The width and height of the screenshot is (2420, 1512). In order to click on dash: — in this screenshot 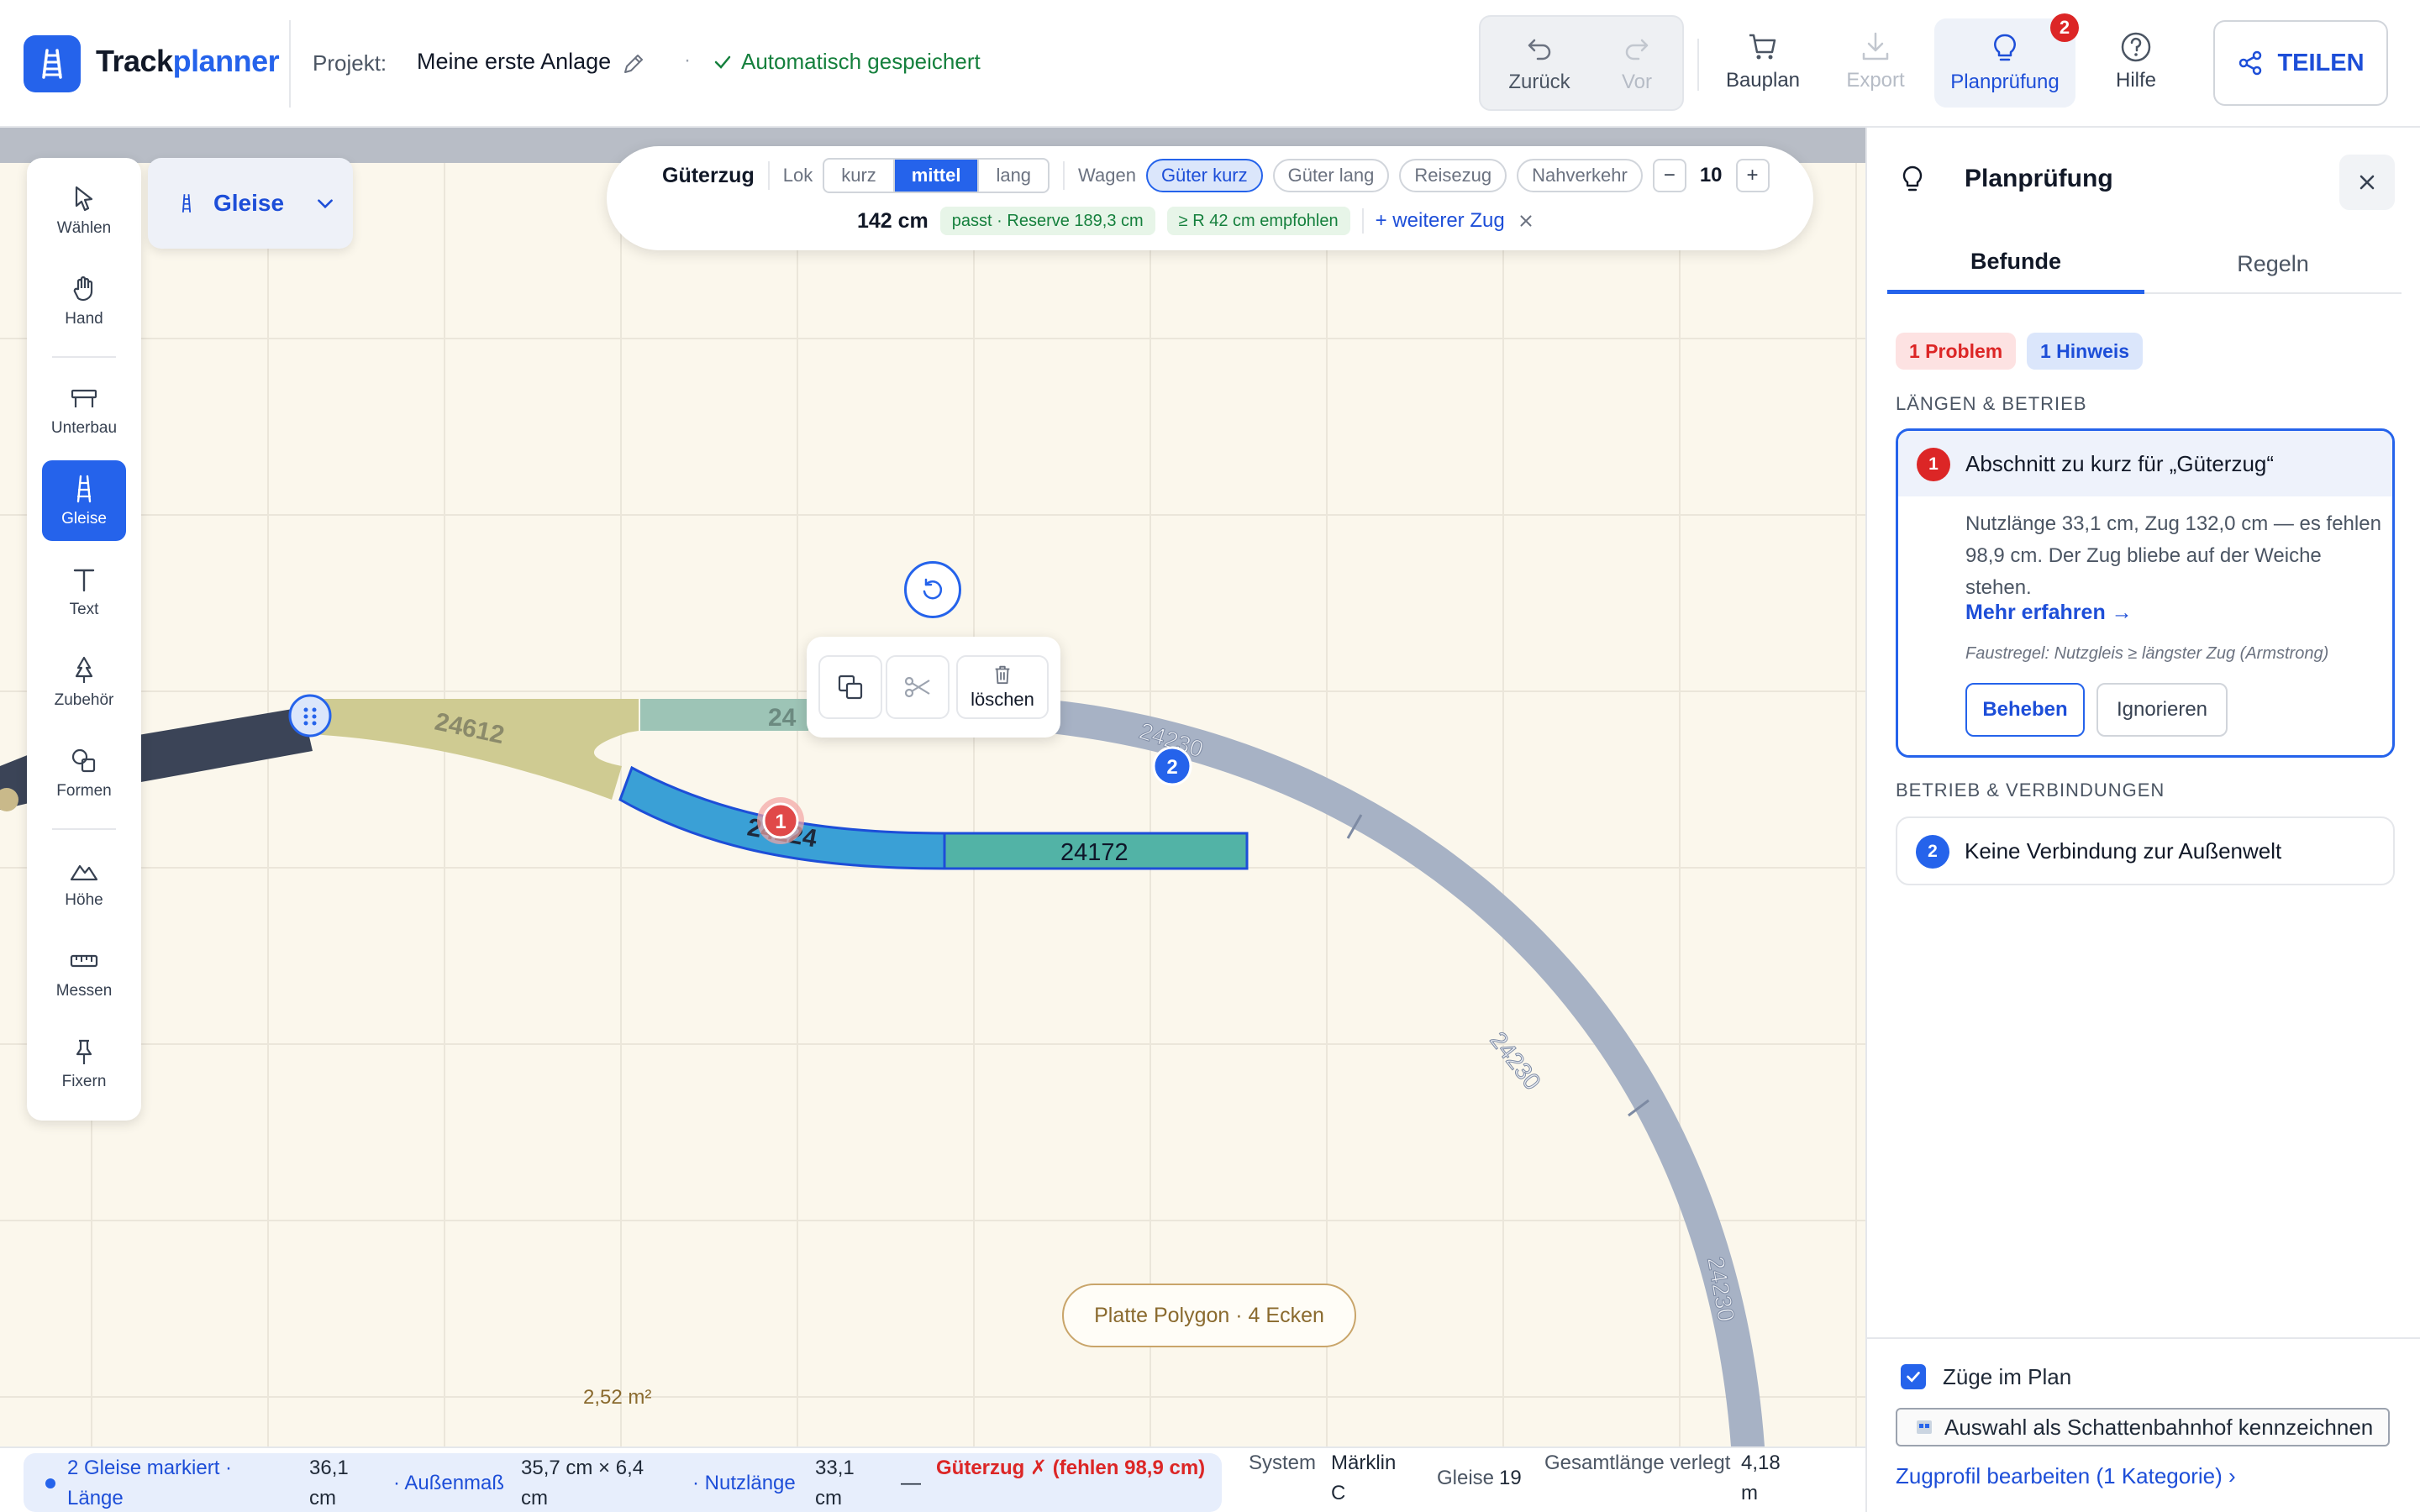, I will do `click(911, 1483)`.